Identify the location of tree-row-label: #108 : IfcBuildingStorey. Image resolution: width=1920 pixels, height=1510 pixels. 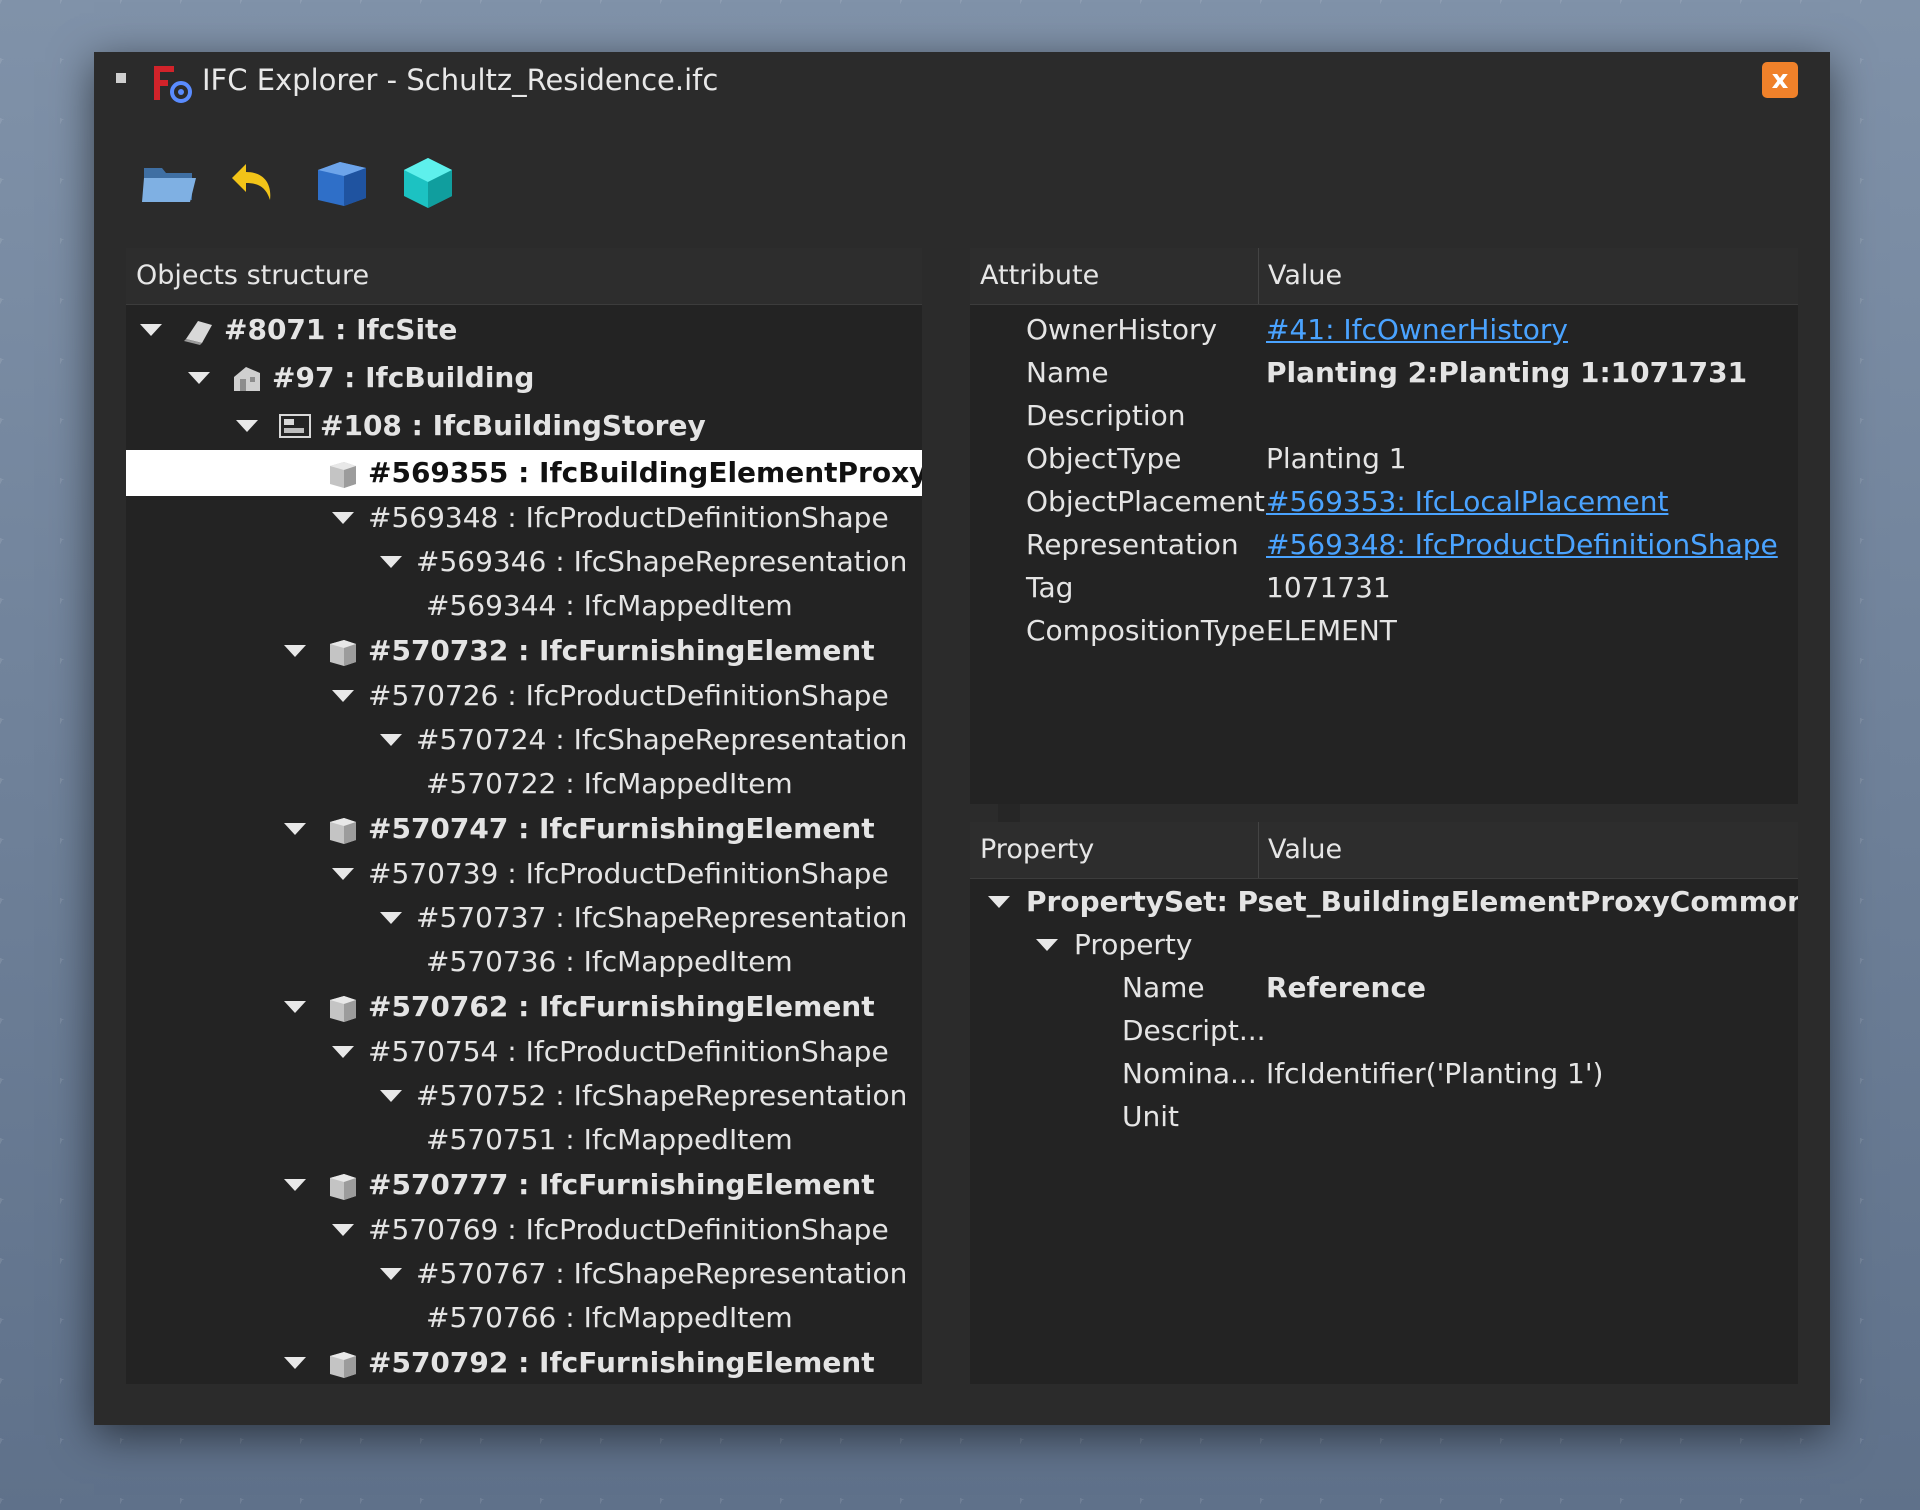
(513, 425).